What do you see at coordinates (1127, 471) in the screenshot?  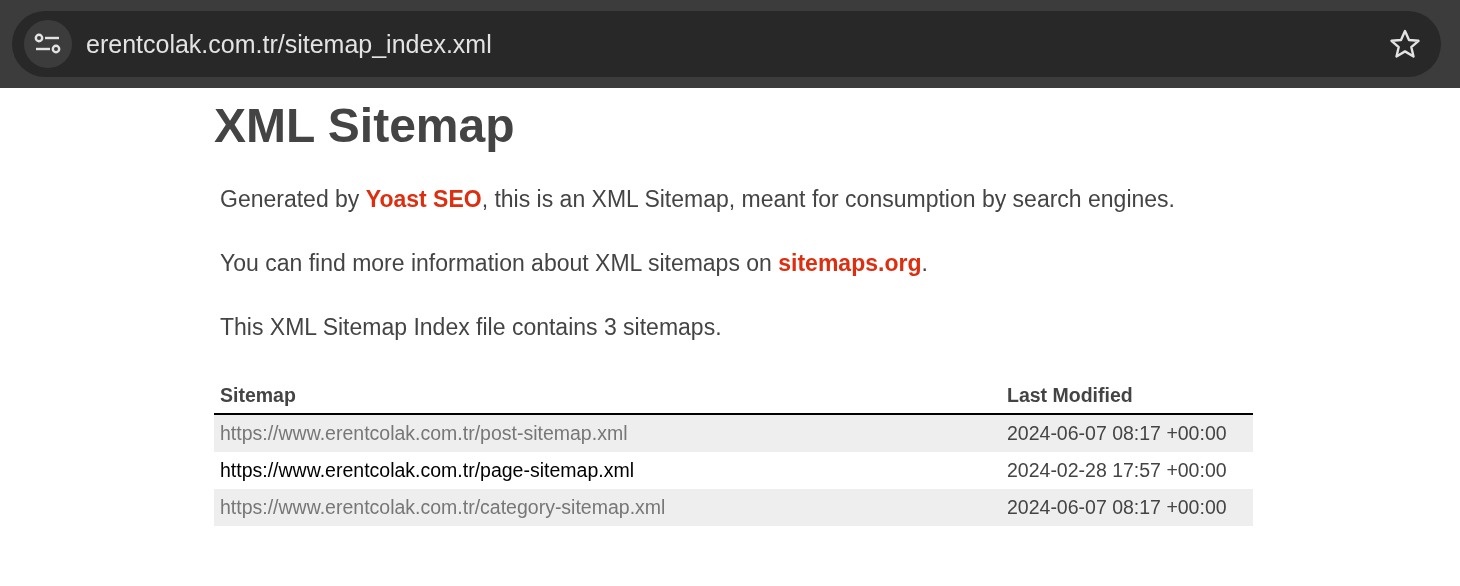 I see `table-cell: 2024-02-28 17:57 +00:00` at bounding box center [1127, 471].